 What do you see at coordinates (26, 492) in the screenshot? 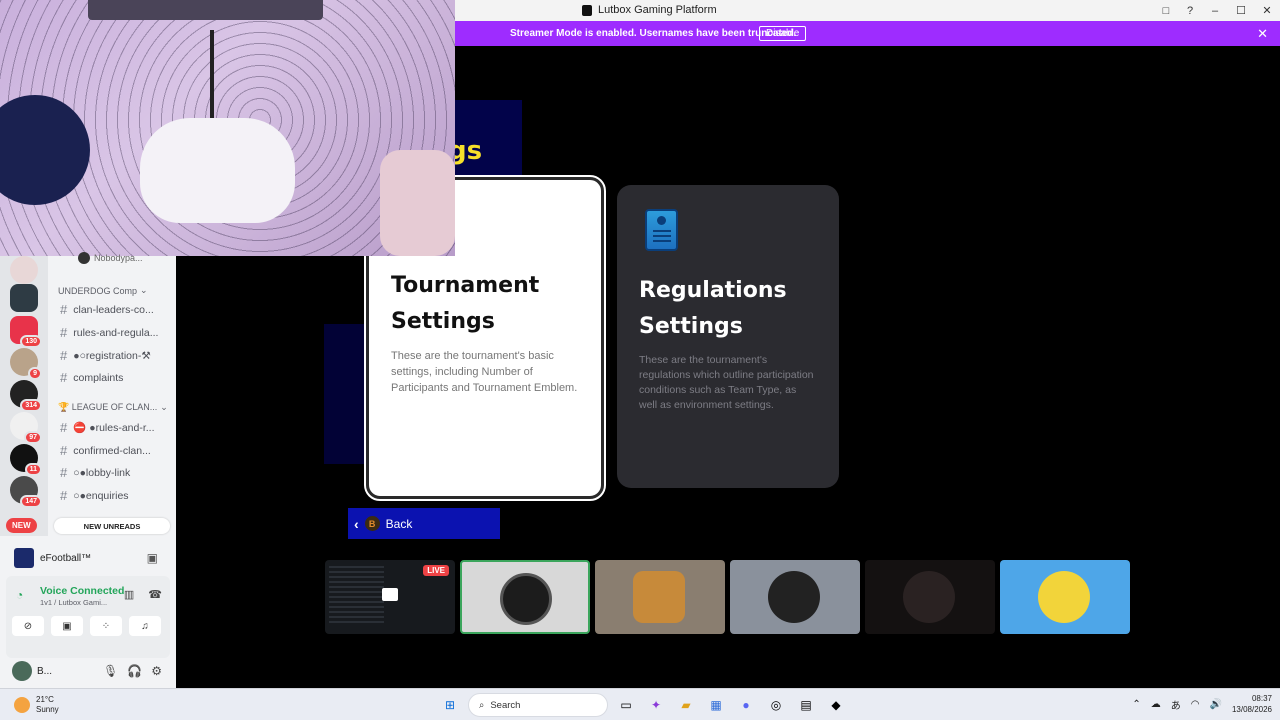
I see `server-icon: 147` at bounding box center [26, 492].